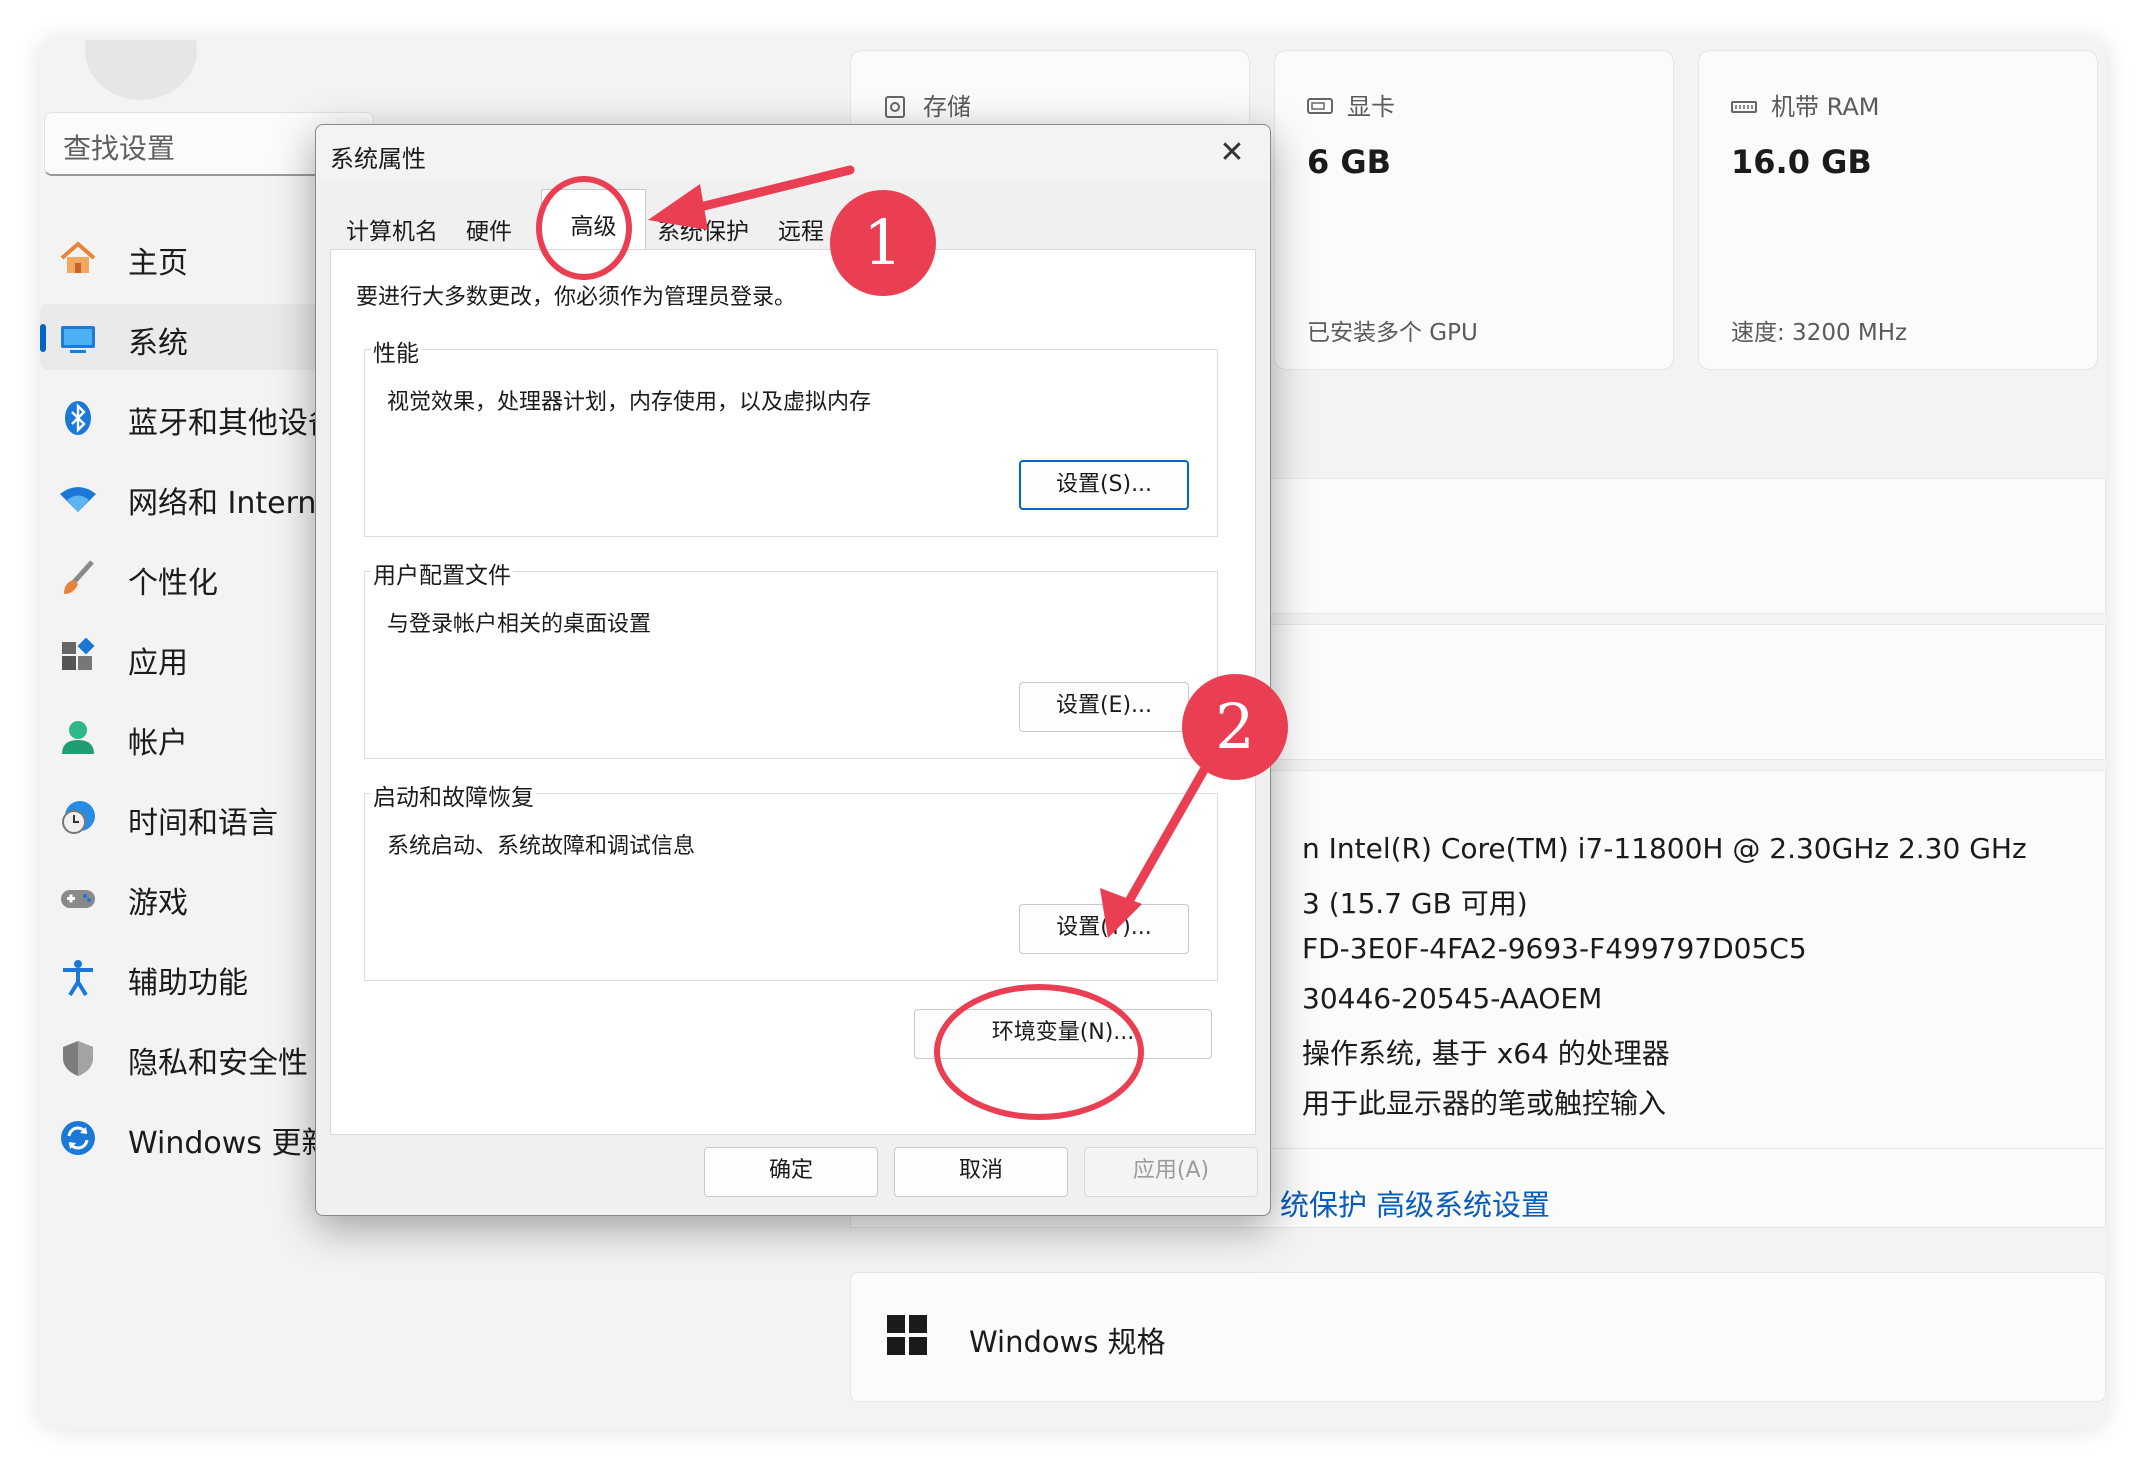 The height and width of the screenshot is (1468, 2146). Describe the element at coordinates (1805, 104) in the screenshot. I see `ram-card-title: 机带 RAM` at that location.